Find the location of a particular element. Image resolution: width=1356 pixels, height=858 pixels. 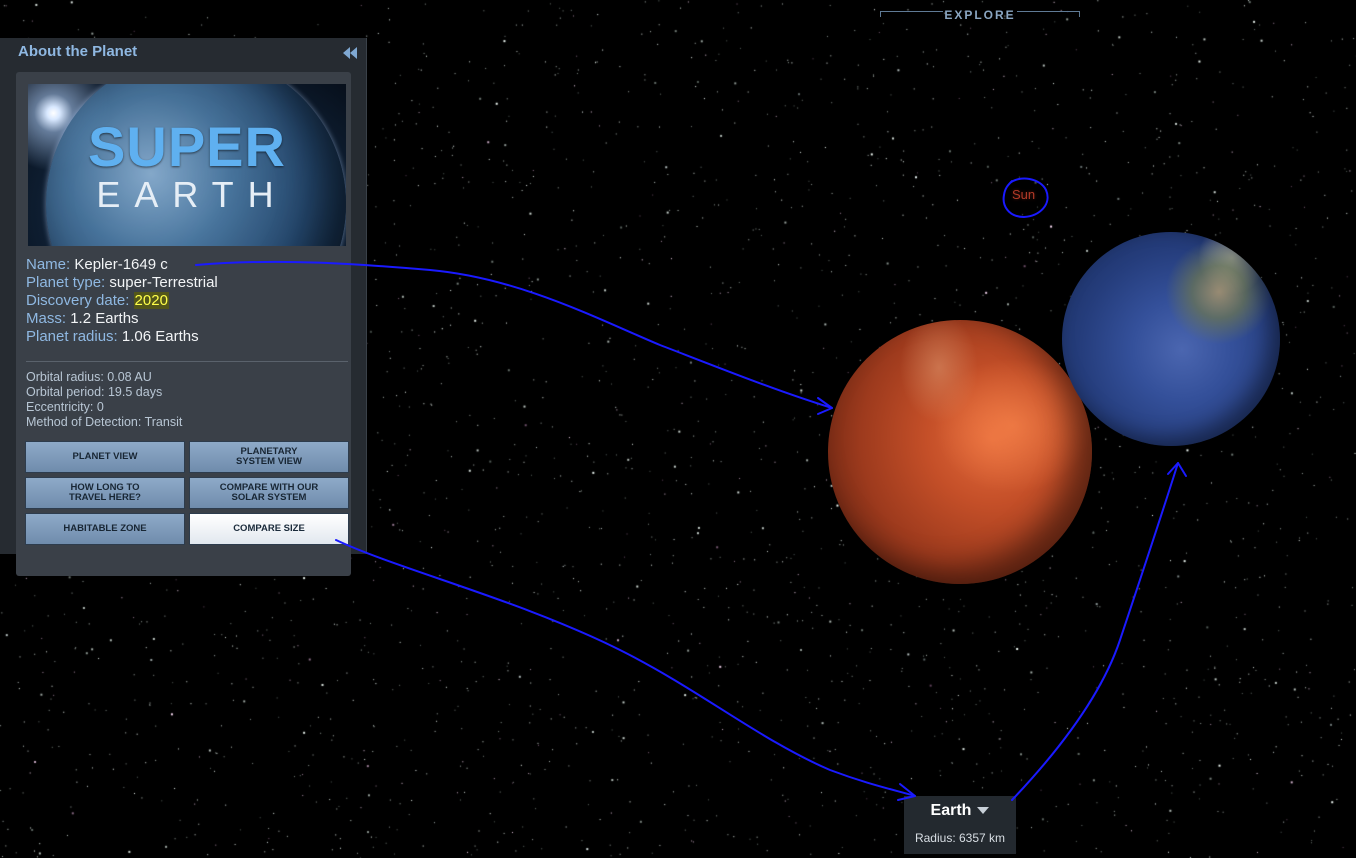

orbital-period: Orbital period: 19.5 days is located at coordinates (94, 392).